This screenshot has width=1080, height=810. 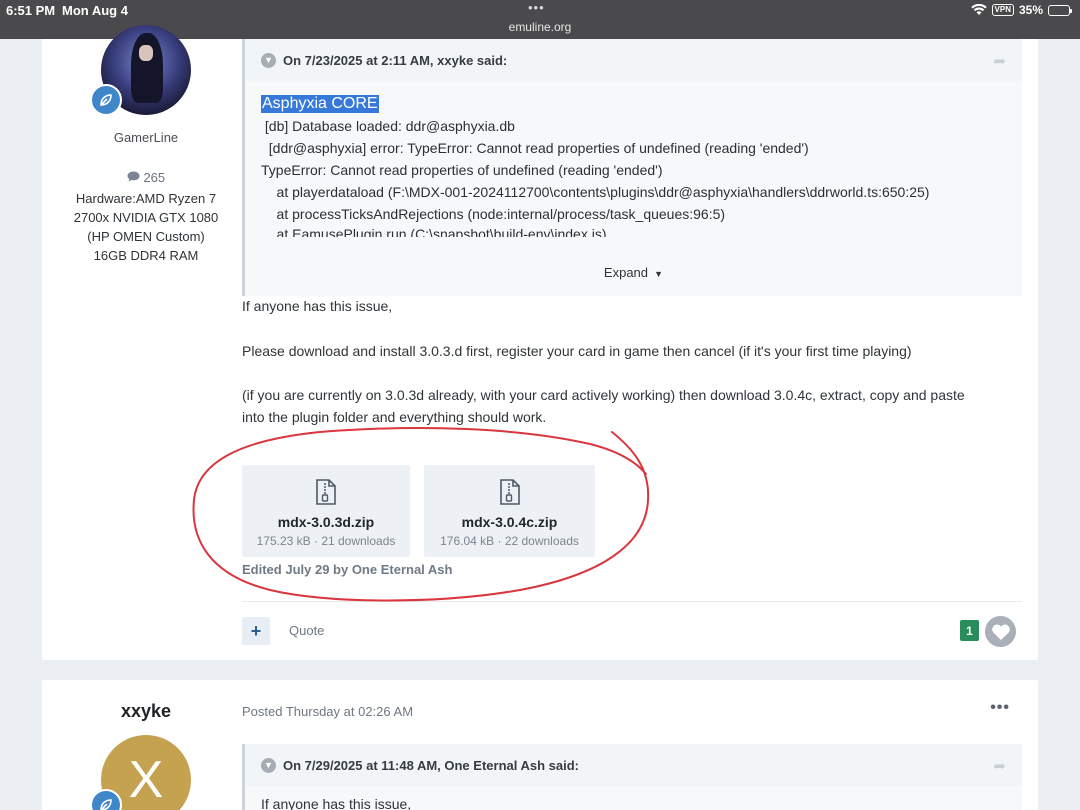 I want to click on multitask-dots: •••, so click(x=536, y=7).